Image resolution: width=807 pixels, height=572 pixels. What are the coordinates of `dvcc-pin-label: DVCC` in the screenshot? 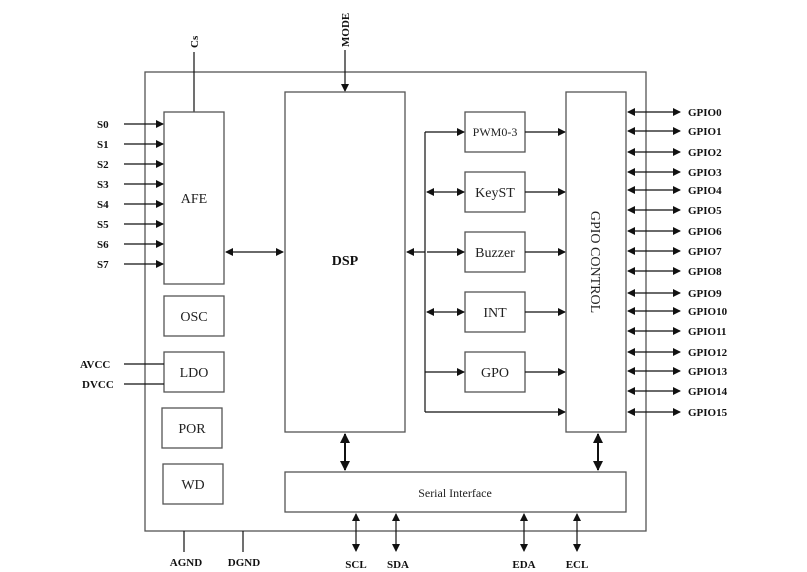 It's located at (98, 385).